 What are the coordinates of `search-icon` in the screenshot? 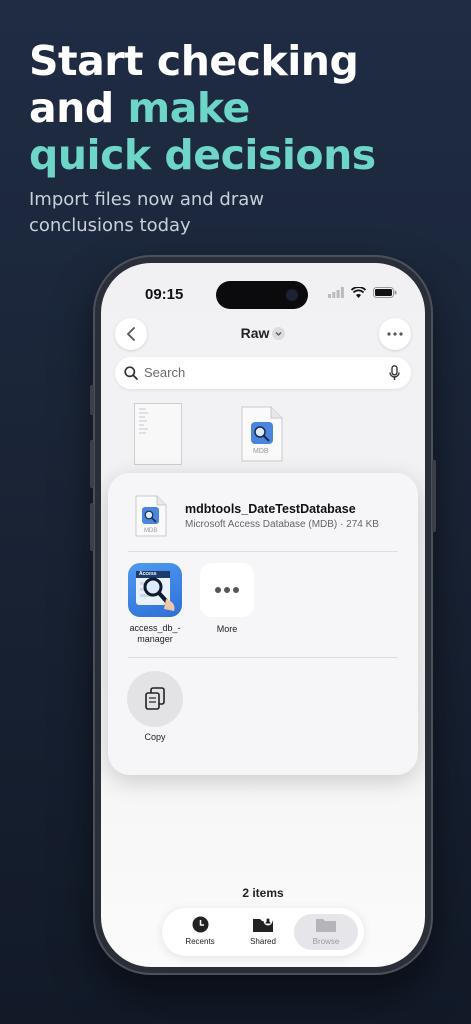 It's located at (131, 373).